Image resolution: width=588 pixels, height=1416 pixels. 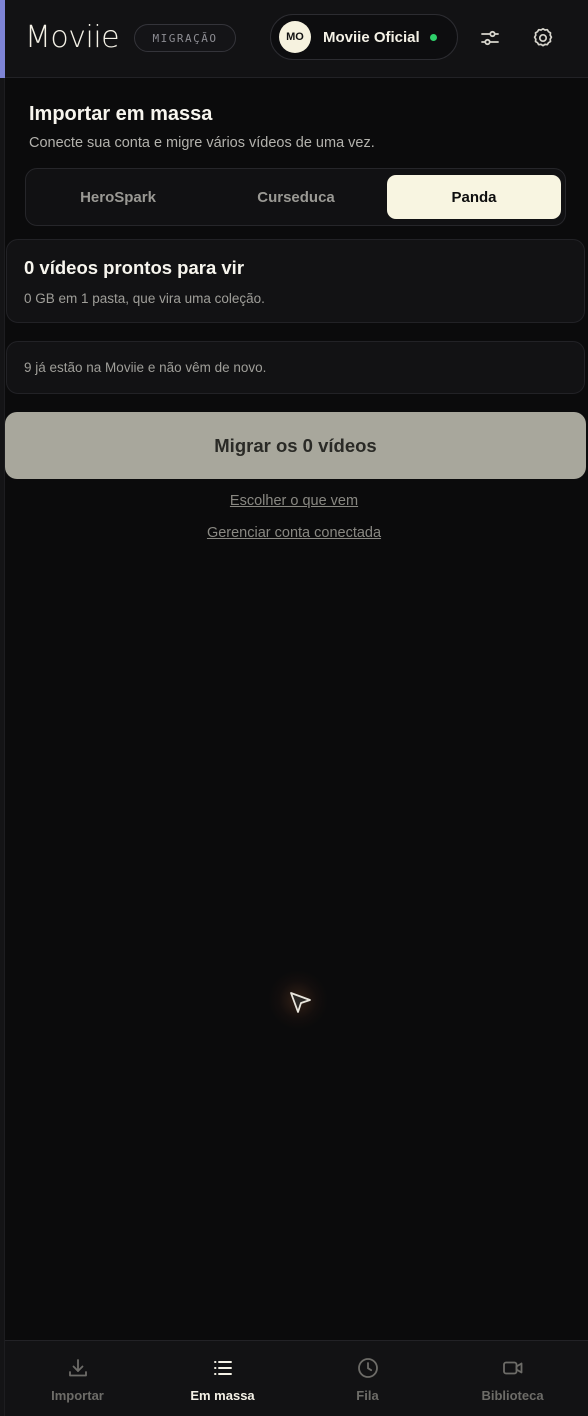 I want to click on ready-size-detail: 0 GB em 1 pasta, que vira uma coleção., so click(x=144, y=298).